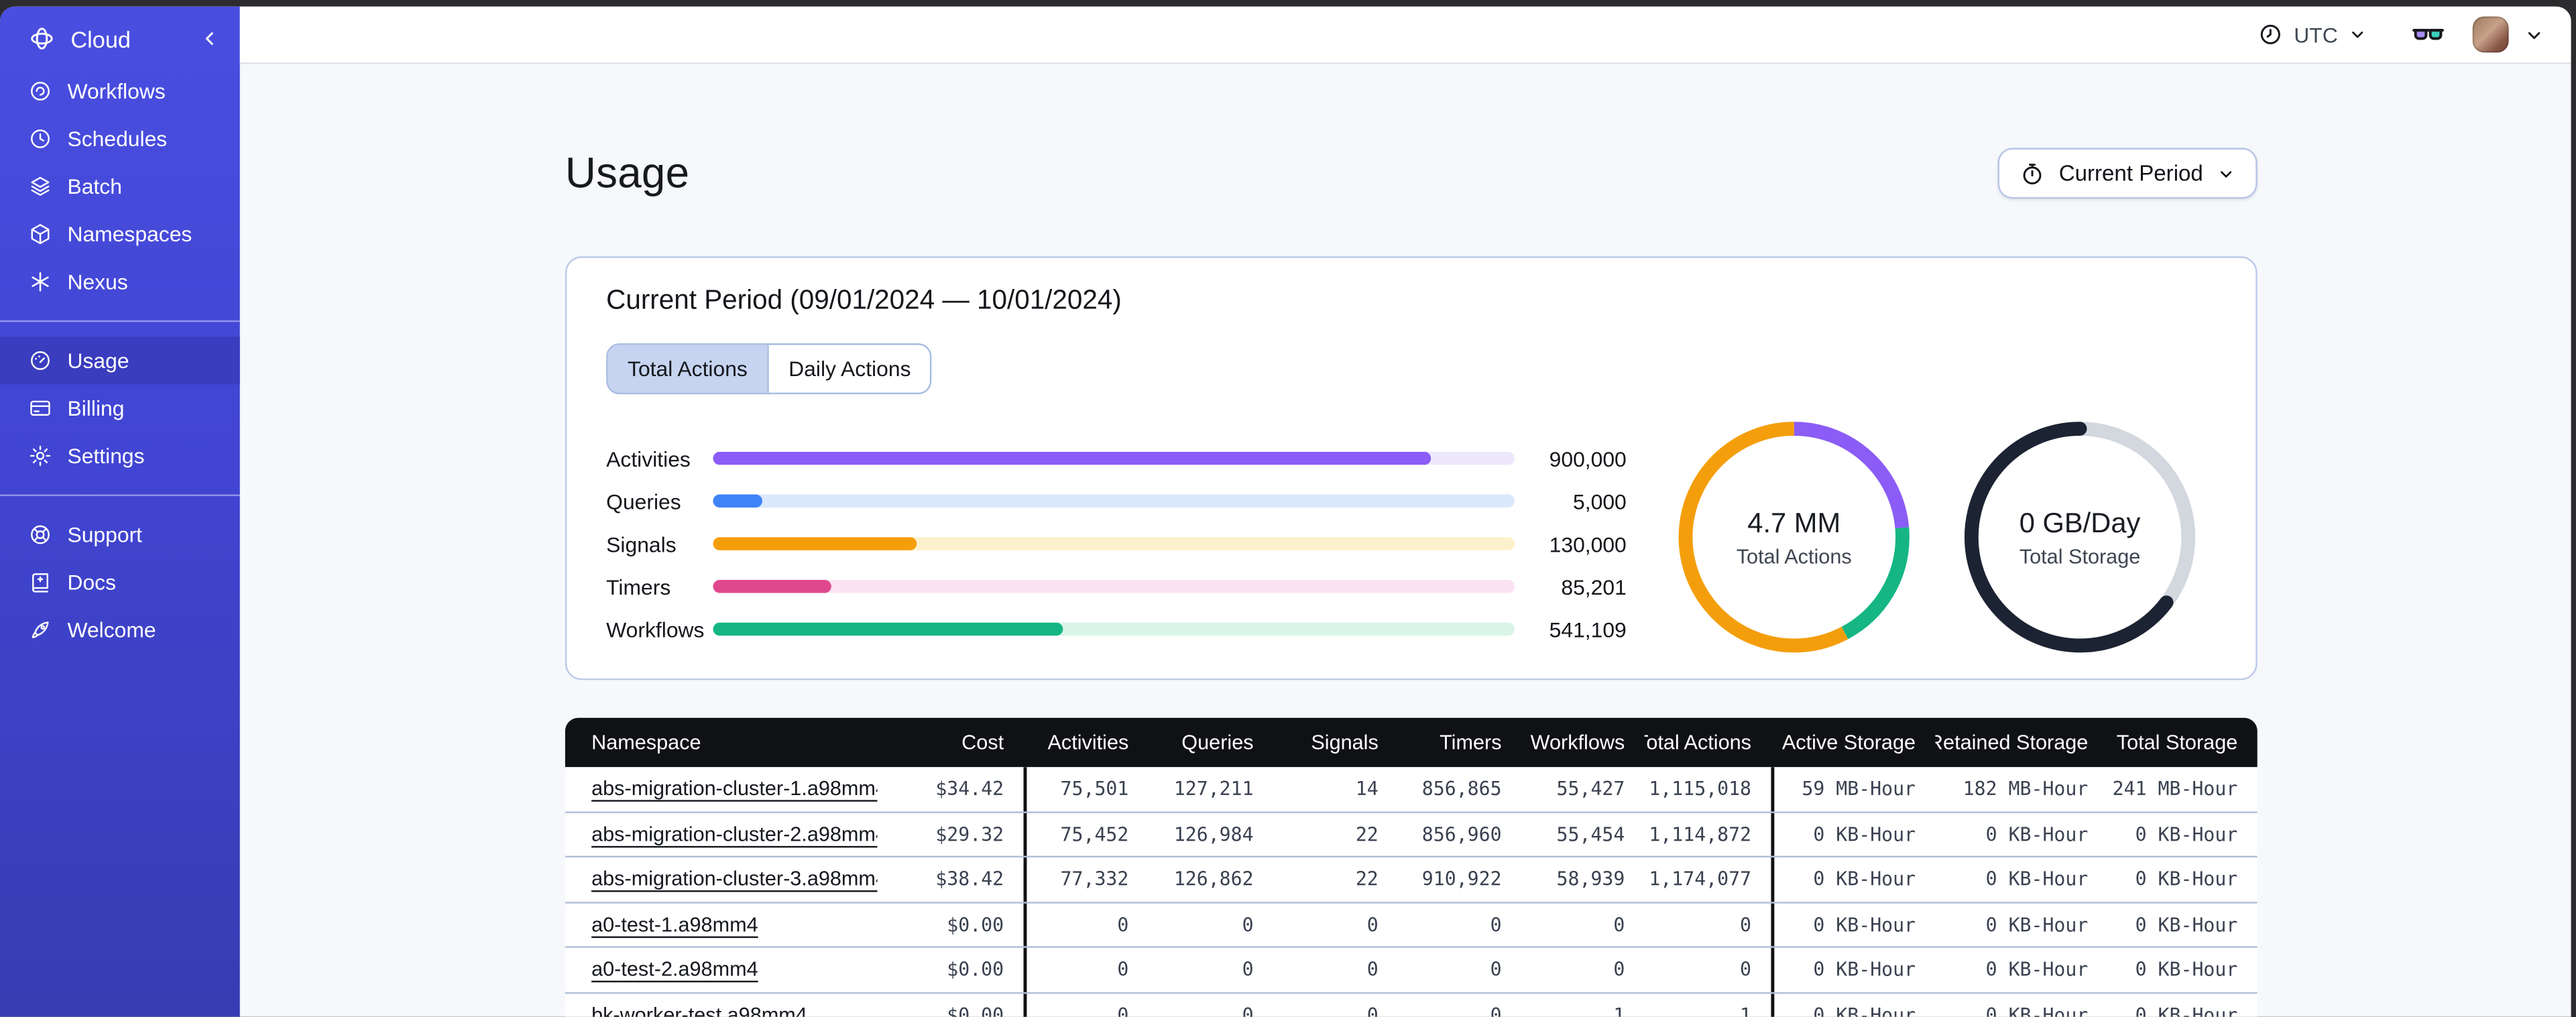 This screenshot has width=2576, height=1017. What do you see at coordinates (1700, 788) in the screenshot?
I see `table-cell: 1,115,018` at bounding box center [1700, 788].